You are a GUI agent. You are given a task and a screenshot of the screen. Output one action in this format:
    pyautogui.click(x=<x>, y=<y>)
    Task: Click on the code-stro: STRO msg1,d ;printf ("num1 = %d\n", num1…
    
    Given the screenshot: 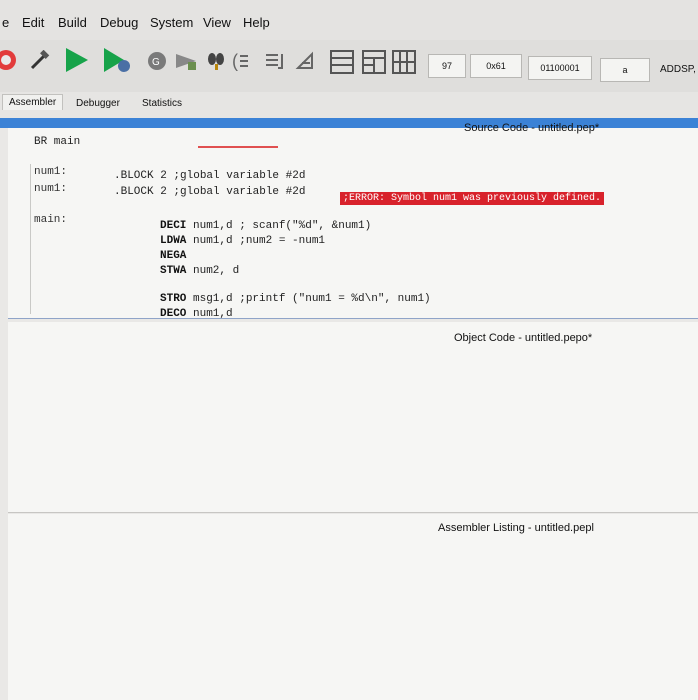 What is the action you would take?
    pyautogui.click(x=295, y=299)
    